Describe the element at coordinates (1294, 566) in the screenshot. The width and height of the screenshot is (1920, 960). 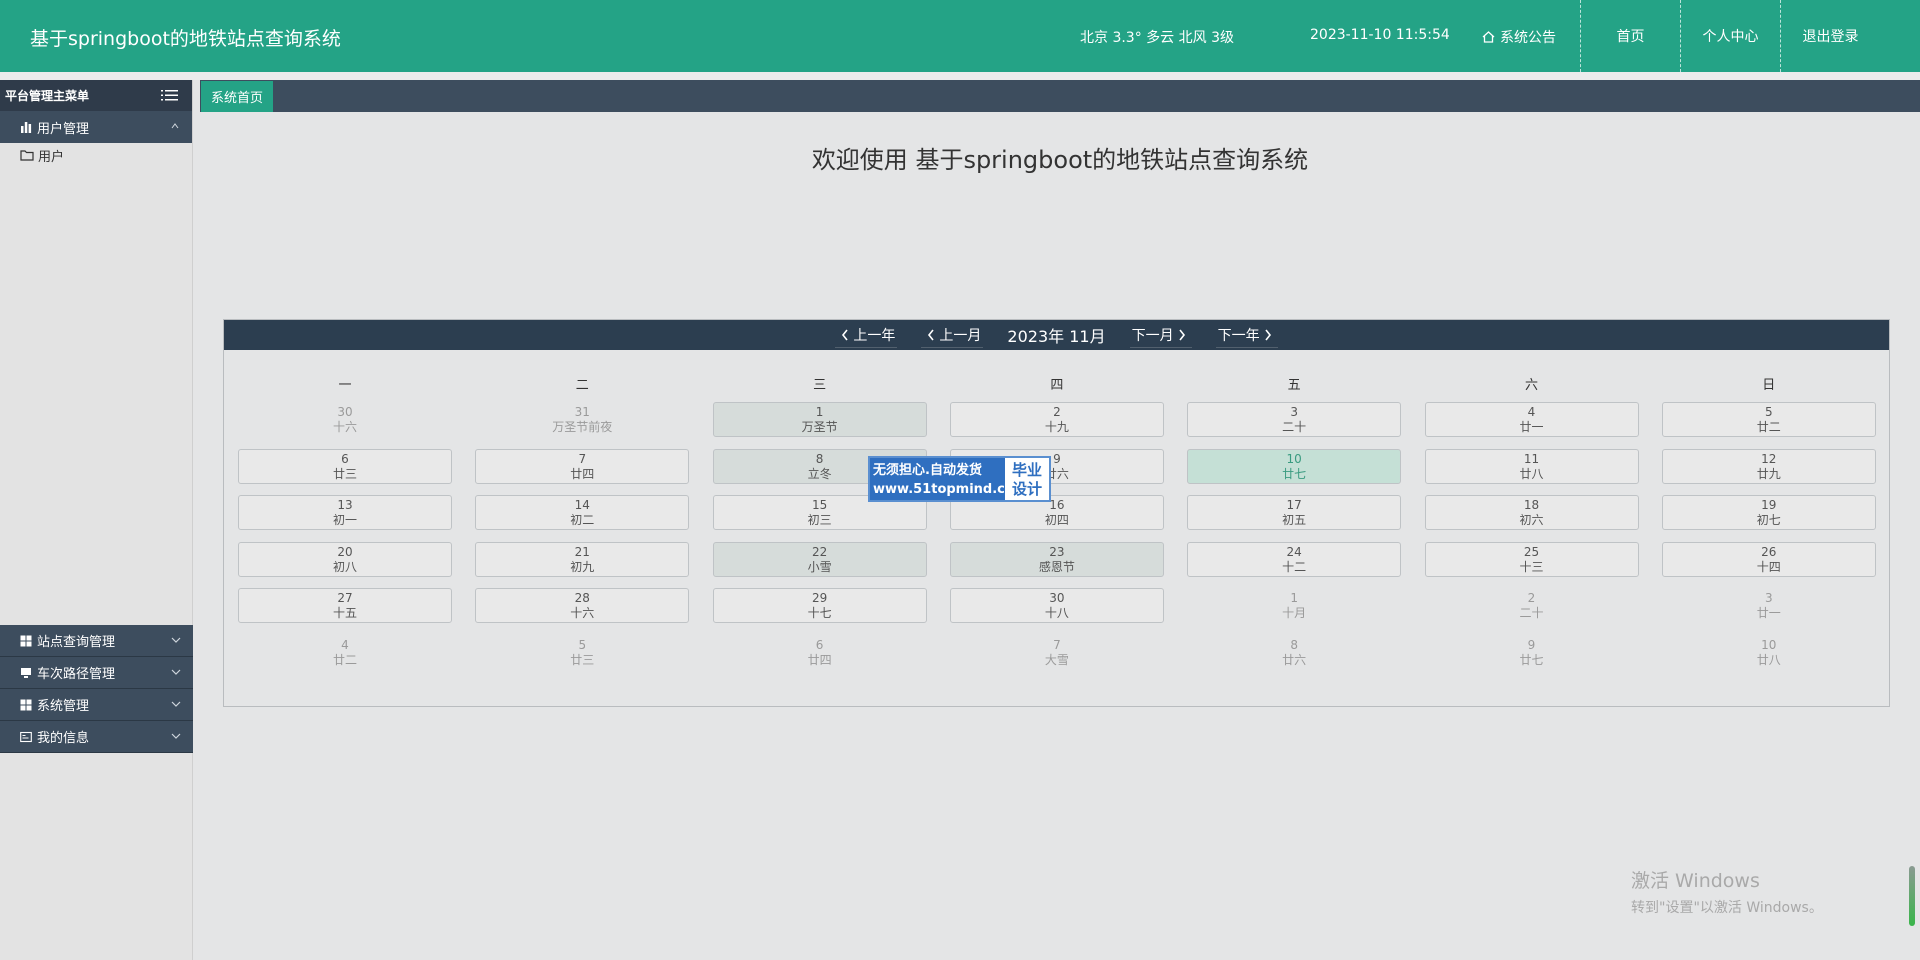
I see `lunar-label: 十二` at that location.